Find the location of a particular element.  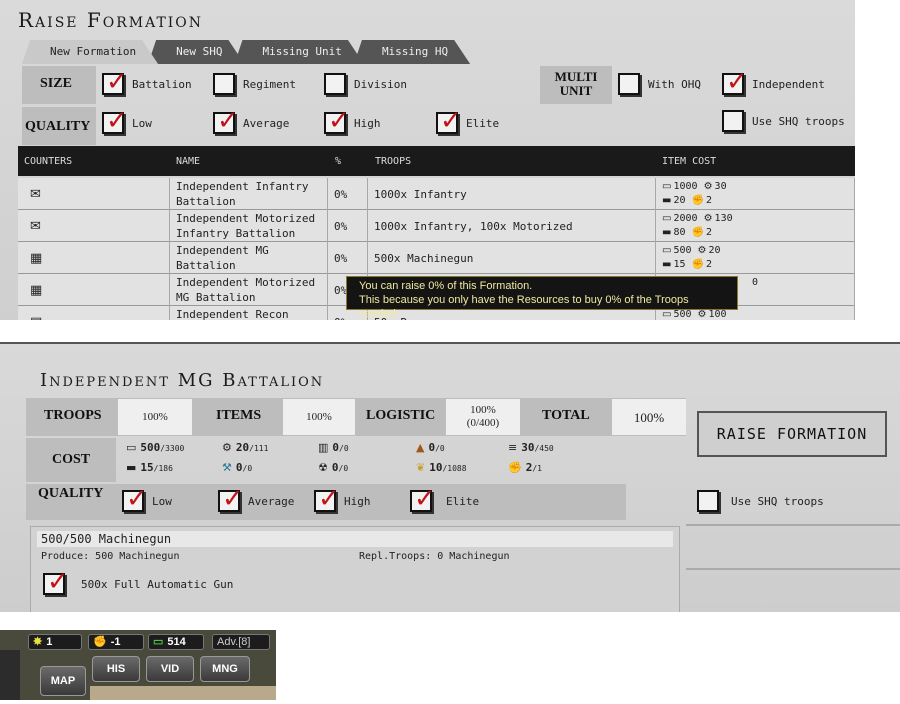

detail-high-label: High is located at coordinates (357, 501).